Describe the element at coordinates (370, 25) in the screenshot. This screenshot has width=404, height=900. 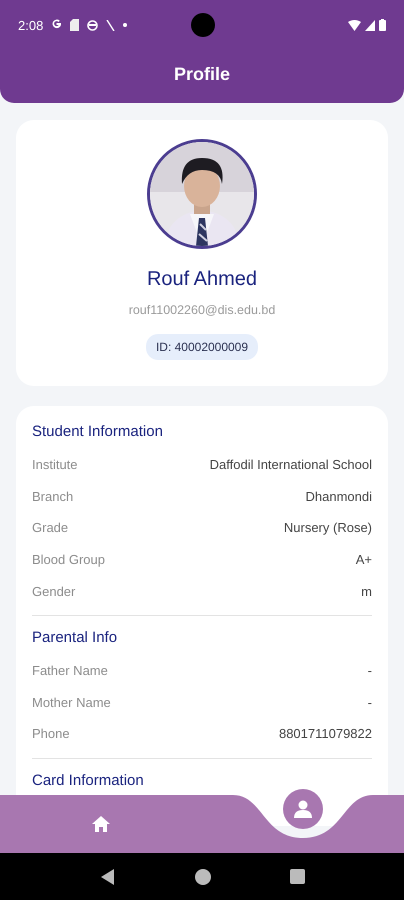
I see `signal-icon` at that location.